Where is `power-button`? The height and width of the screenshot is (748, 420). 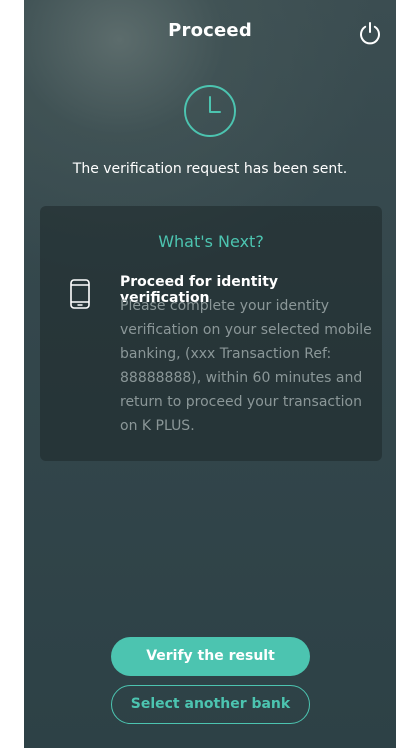
power-button is located at coordinates (370, 33).